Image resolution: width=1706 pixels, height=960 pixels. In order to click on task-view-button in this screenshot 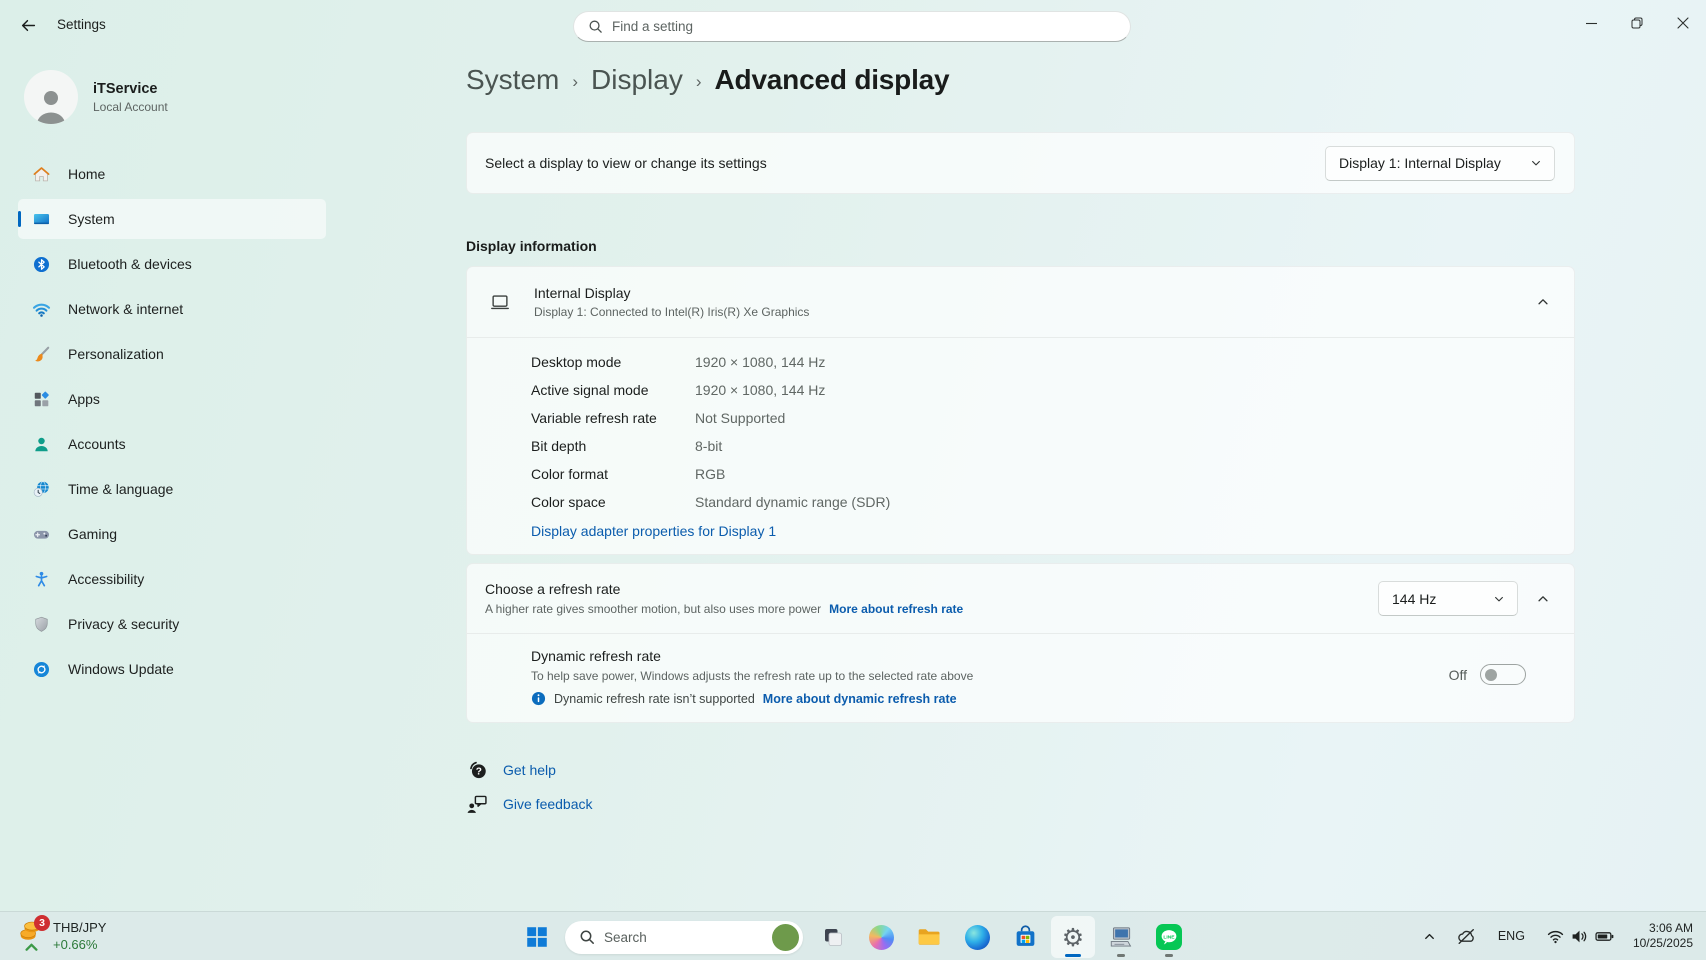, I will do `click(833, 937)`.